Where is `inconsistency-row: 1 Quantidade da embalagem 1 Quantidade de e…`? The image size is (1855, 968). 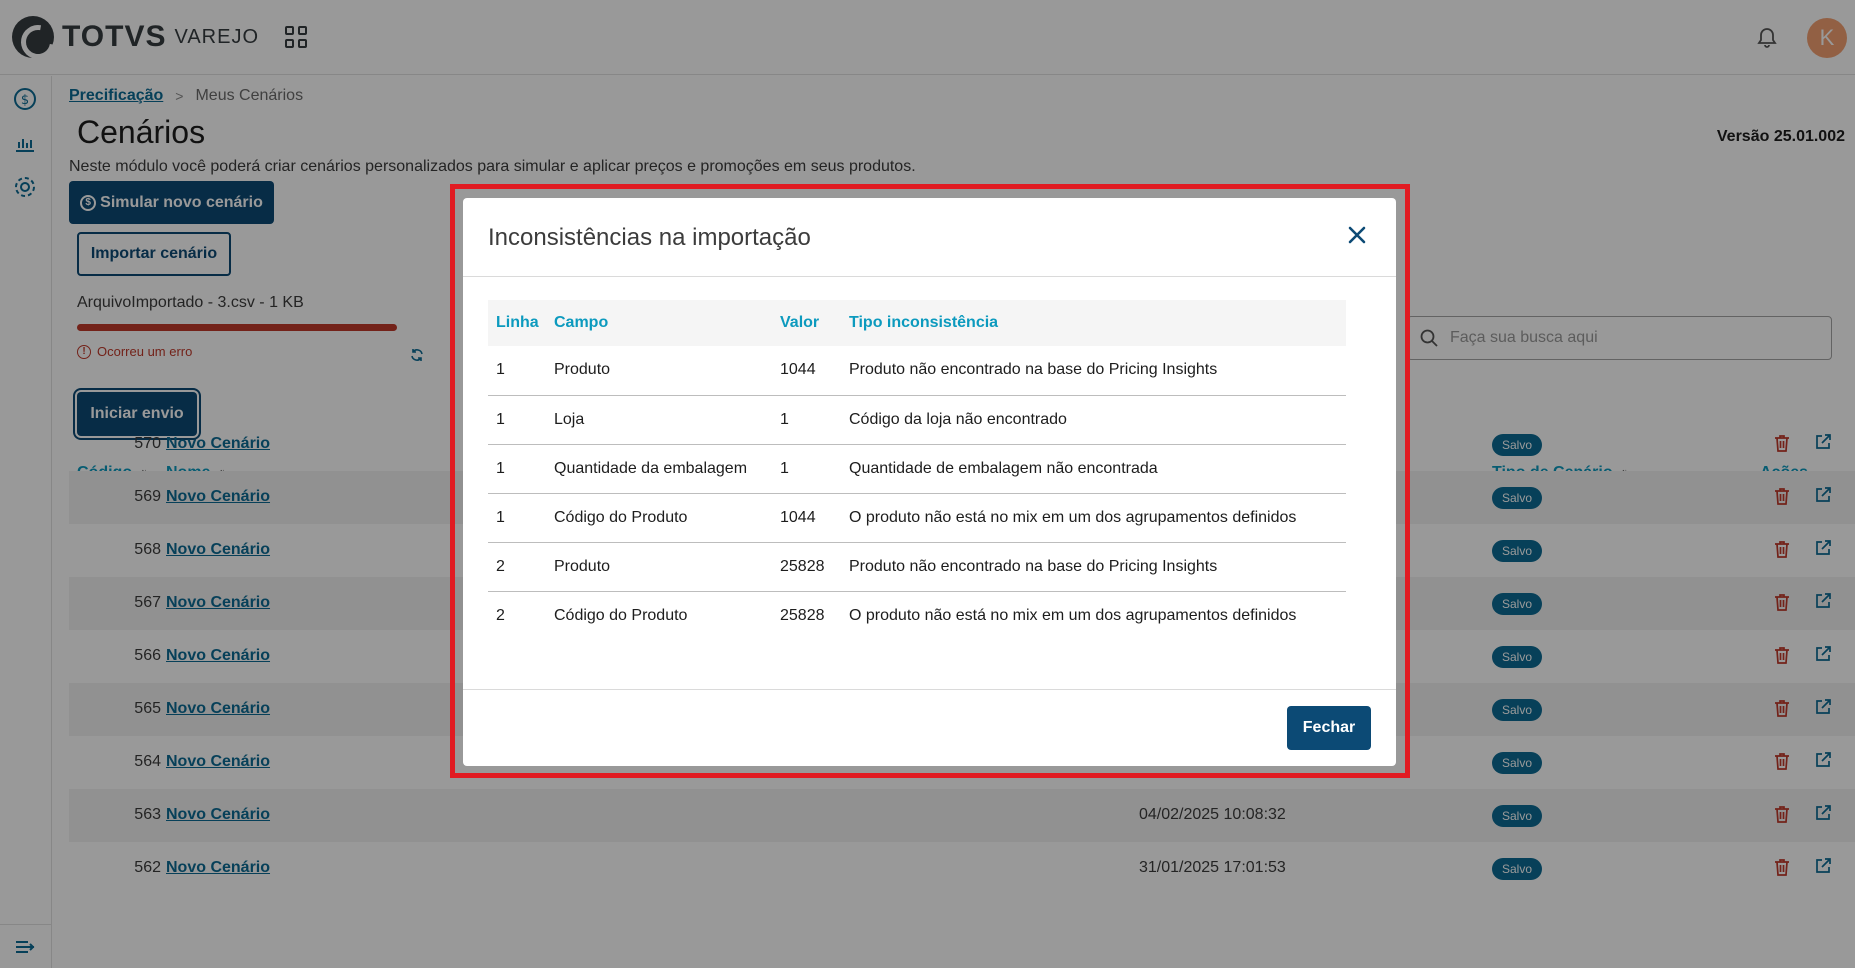 inconsistency-row: 1 Quantidade da embalagem 1 Quantidade de e… is located at coordinates (917, 469).